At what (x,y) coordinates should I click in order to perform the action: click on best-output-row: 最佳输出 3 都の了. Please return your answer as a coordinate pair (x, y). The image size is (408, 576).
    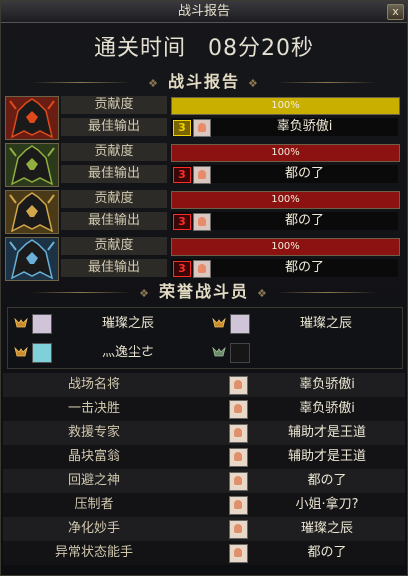
    Looking at the image, I should click on (231, 174).